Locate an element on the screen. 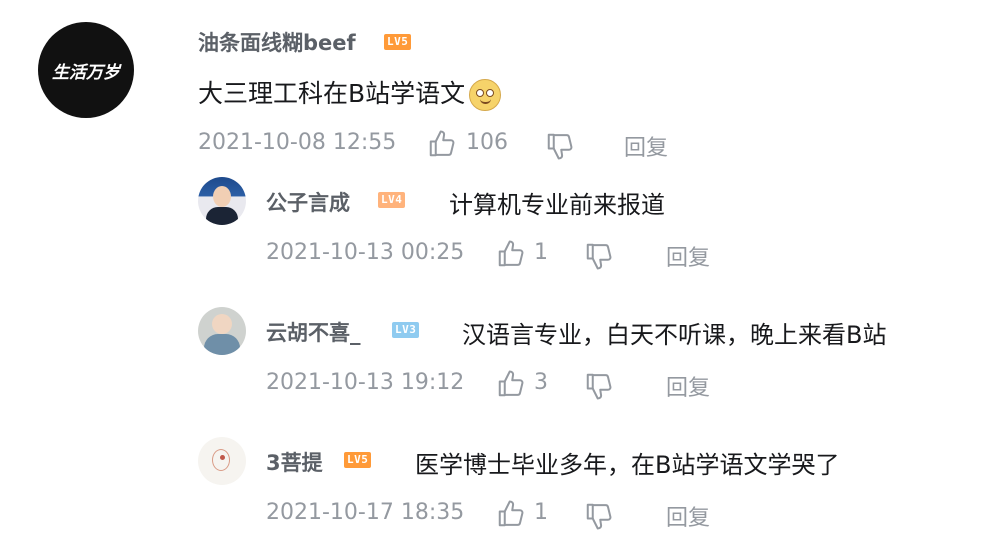 The width and height of the screenshot is (990, 540). comment-text-row: 大三理工科在B站学语文 is located at coordinates (350, 92).